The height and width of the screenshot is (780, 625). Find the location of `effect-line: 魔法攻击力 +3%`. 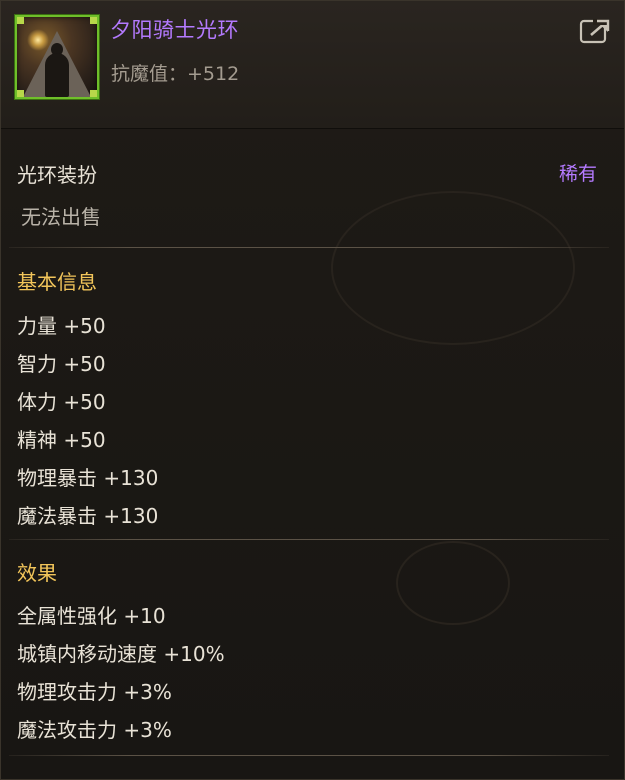

effect-line: 魔法攻击力 +3% is located at coordinates (94, 730).